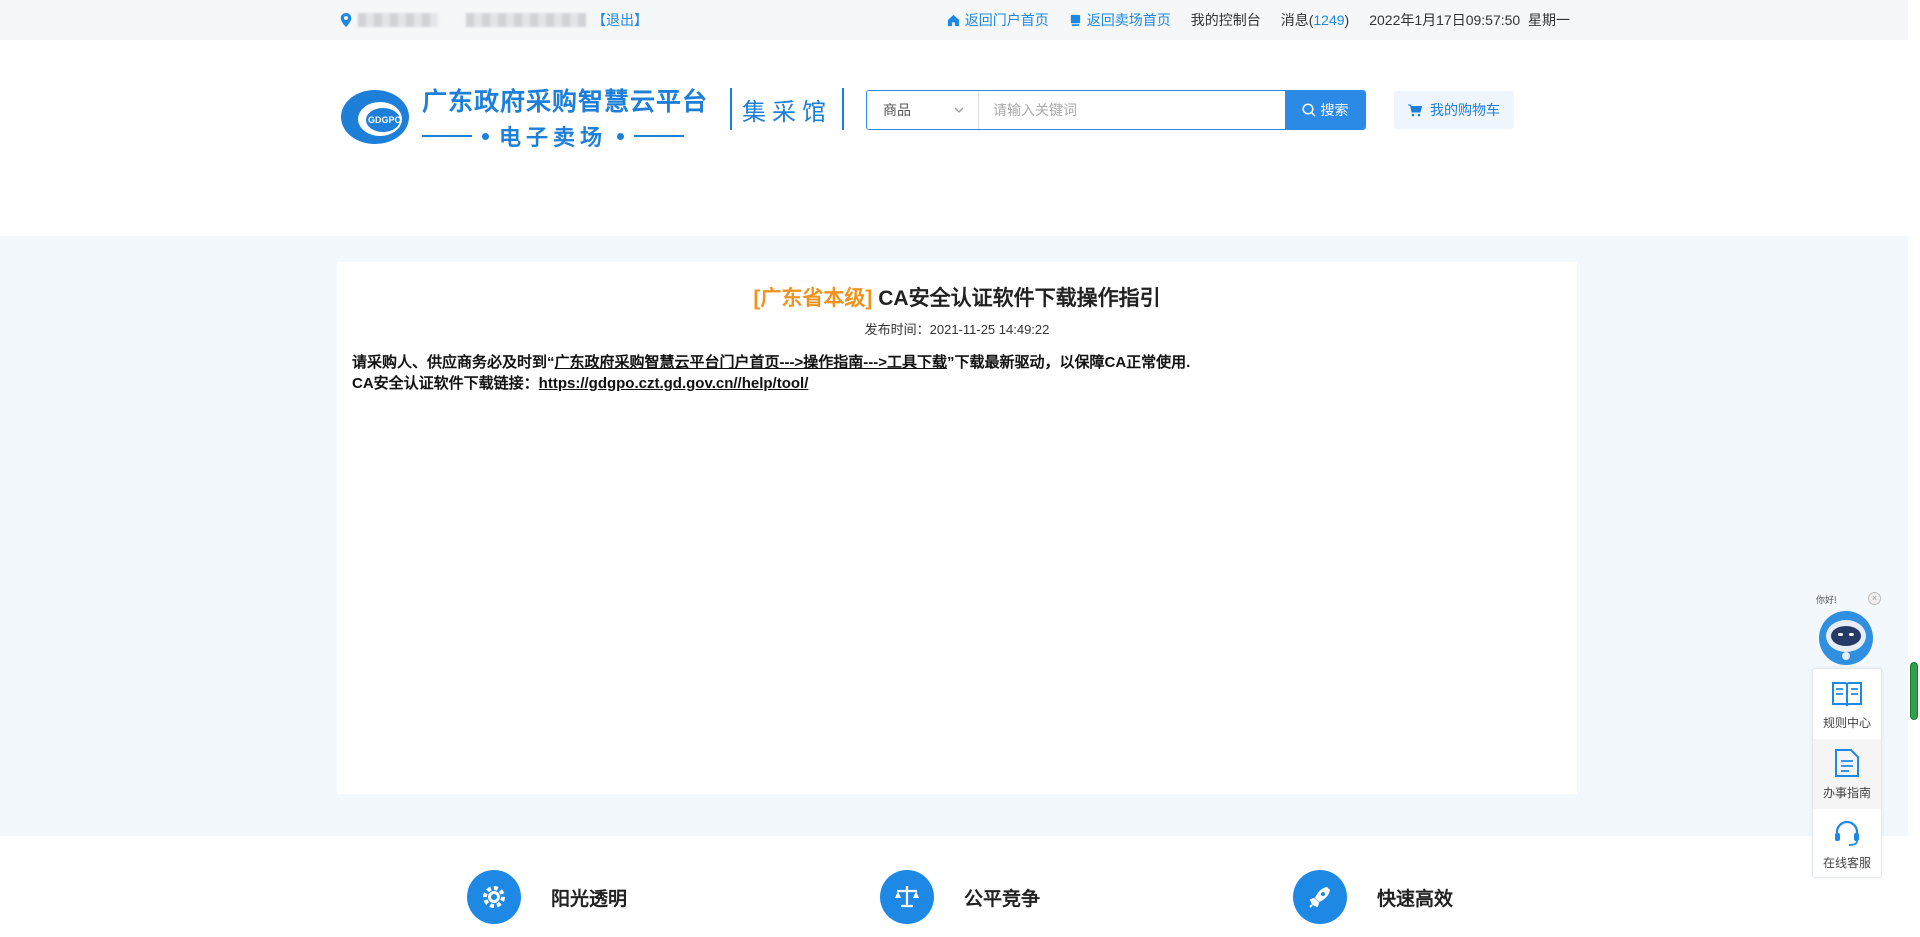  I want to click on store-home-link: 返回卖场首页, so click(1120, 20).